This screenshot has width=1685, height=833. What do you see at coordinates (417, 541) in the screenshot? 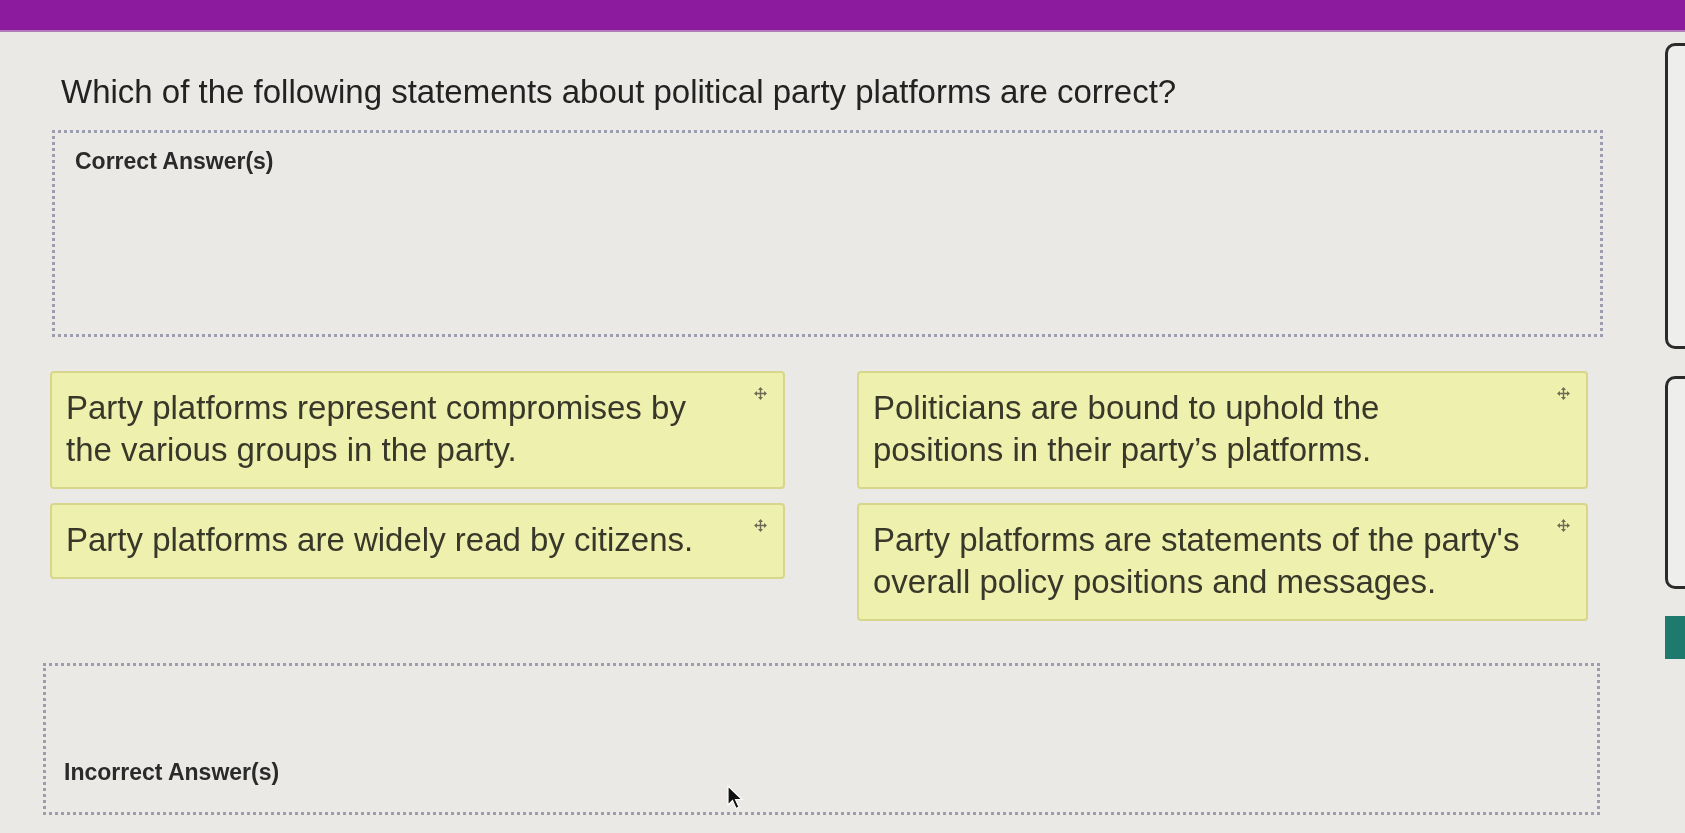
I see `answer-card: Party platforms are widely read by citizens.` at bounding box center [417, 541].